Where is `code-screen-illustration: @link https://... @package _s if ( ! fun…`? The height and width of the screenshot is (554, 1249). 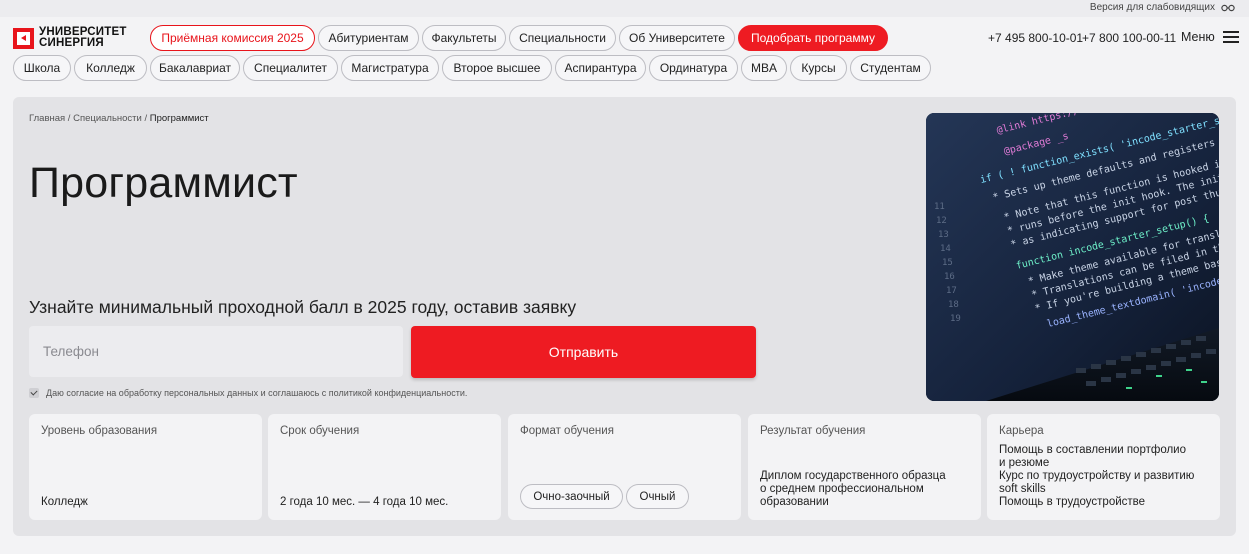 code-screen-illustration: @link https://... @package _s if ( ! fun… is located at coordinates (1072, 257).